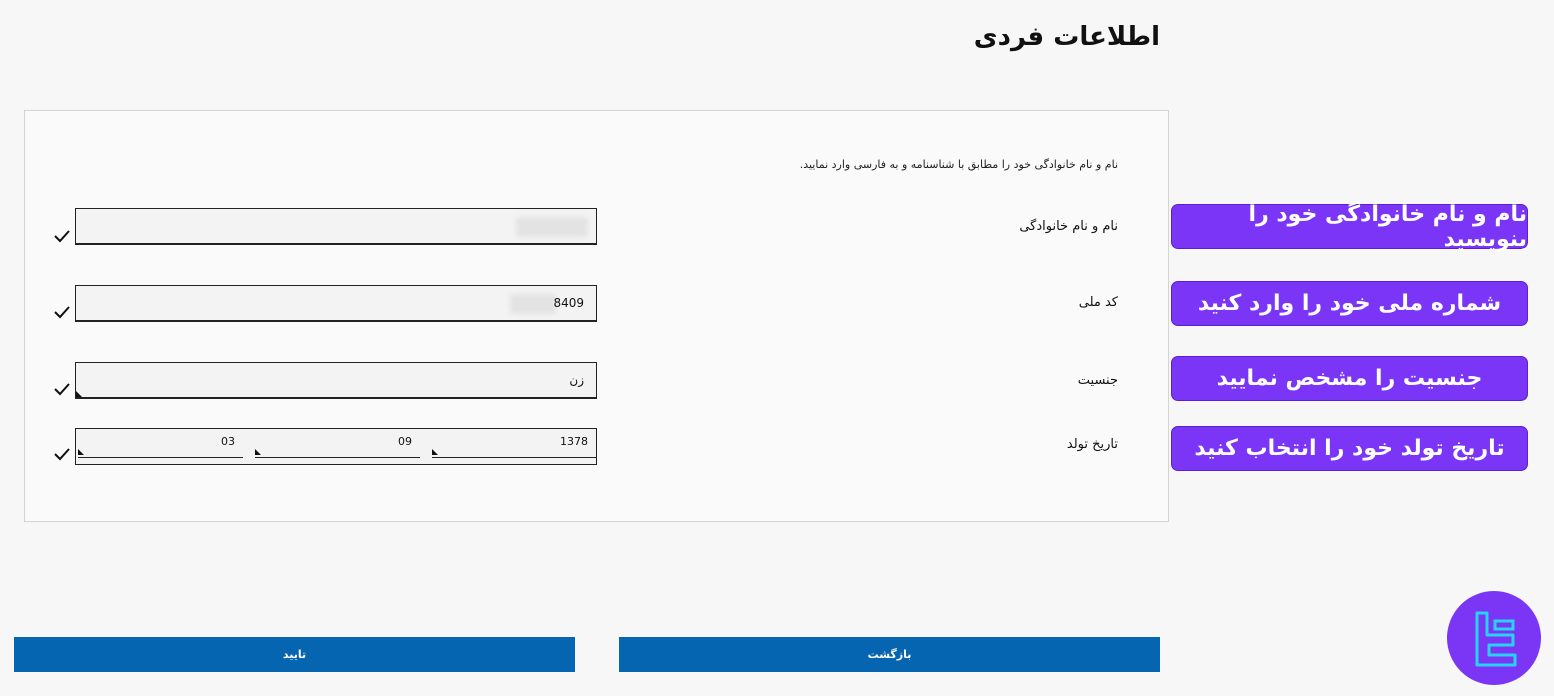  I want to click on birth-day-select: 03, so click(160, 443).